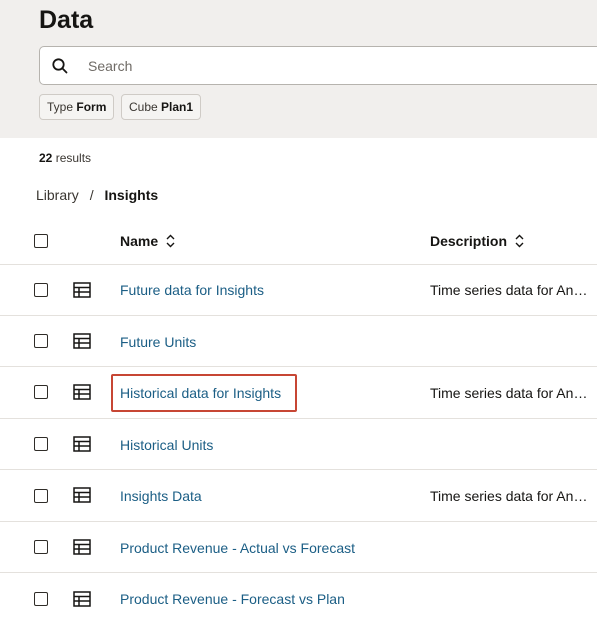 The width and height of the screenshot is (597, 623). I want to click on filter-chip-type-value: Form, so click(91, 107).